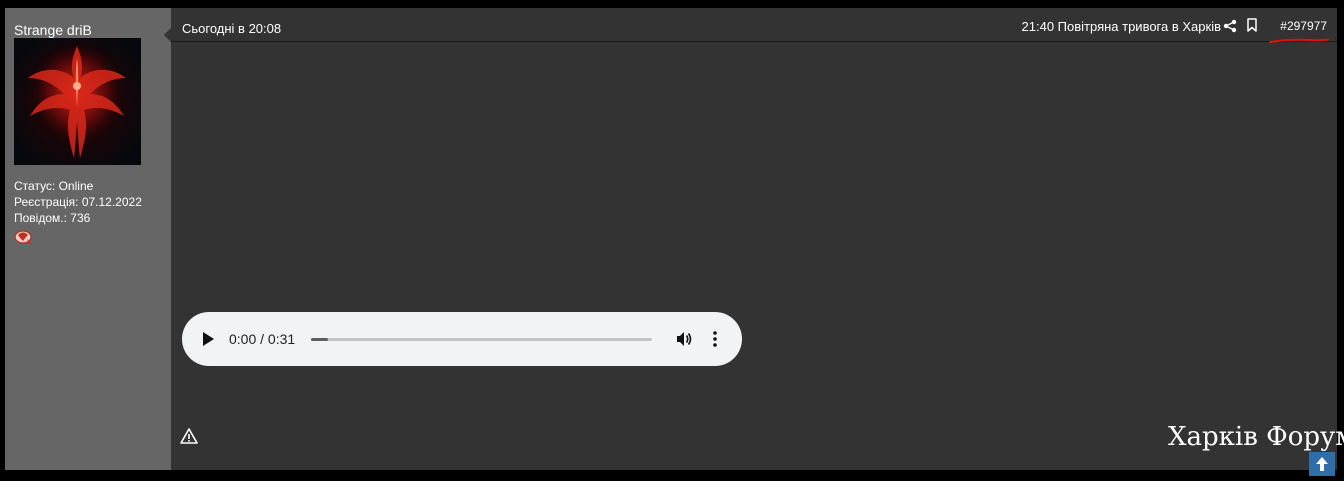 This screenshot has height=481, width=1344. I want to click on watermark-text: Харків Форум, so click(1256, 437).